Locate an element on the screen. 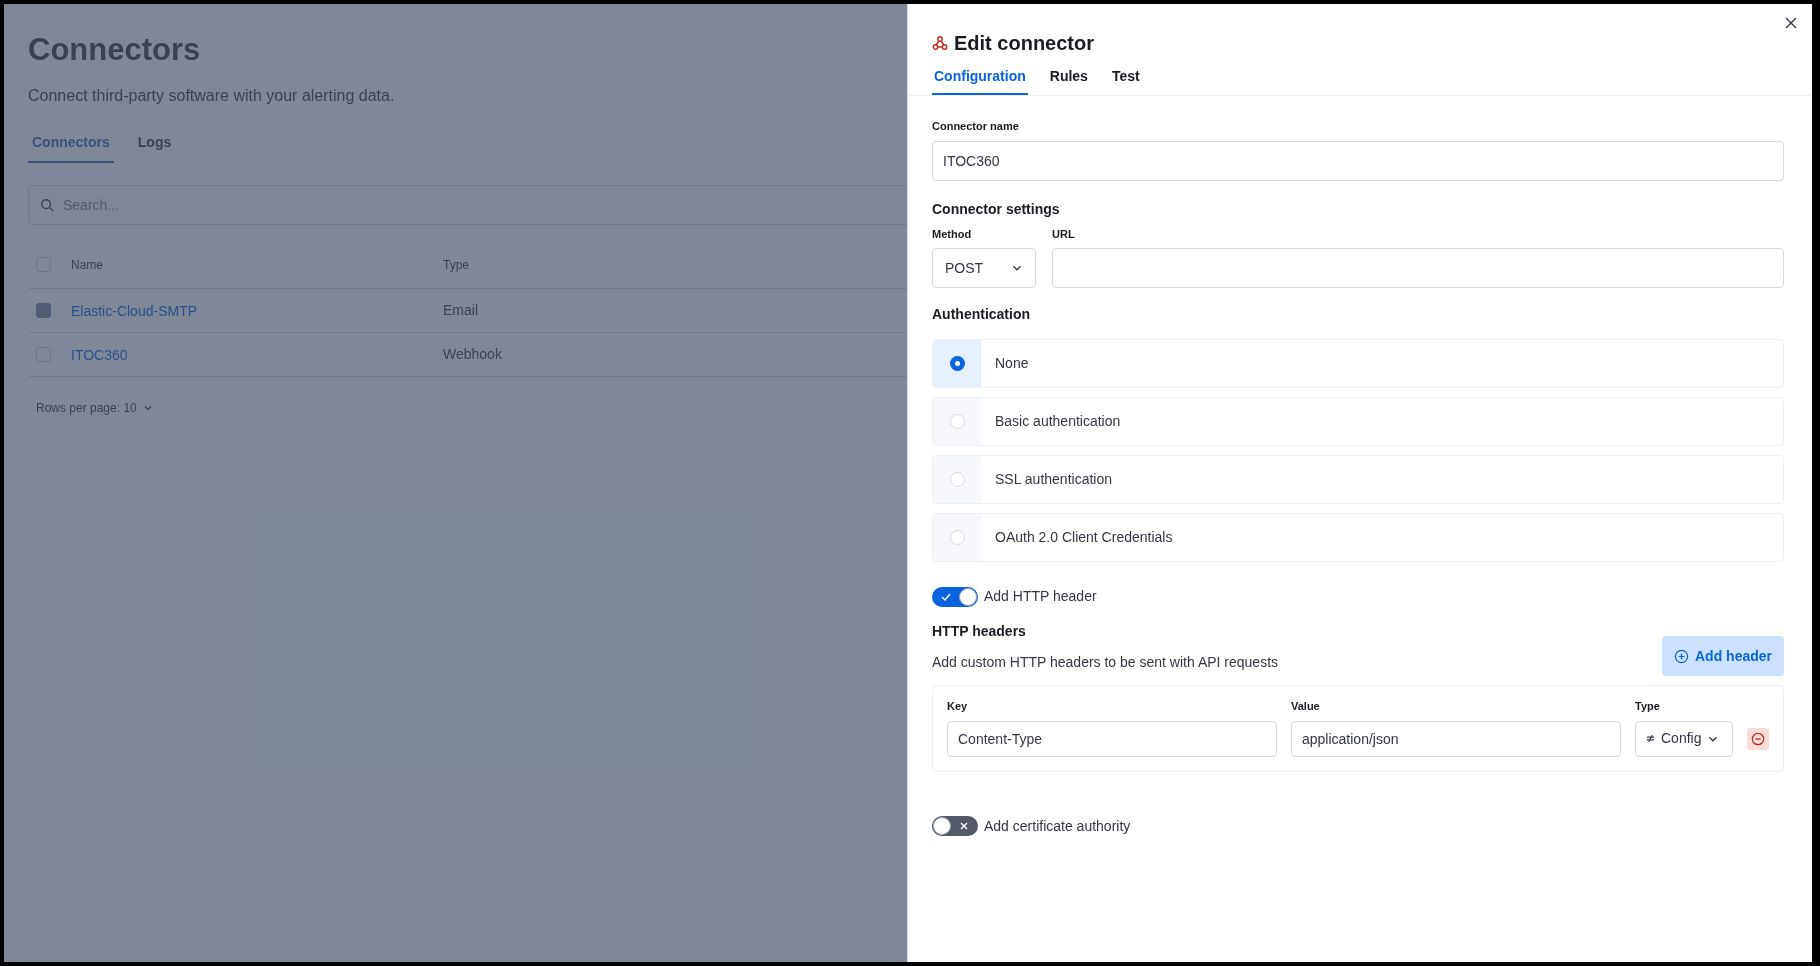 The image size is (1820, 966). url-field is located at coordinates (1418, 268).